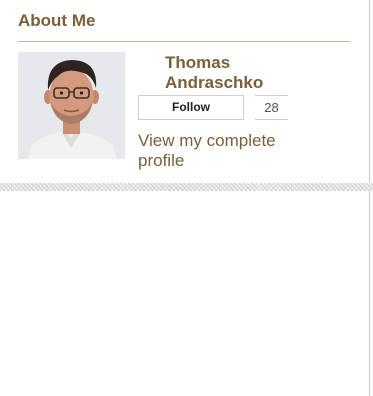 Image resolution: width=373 pixels, height=396 pixels. What do you see at coordinates (186, 187) in the screenshot?
I see `section-divider` at bounding box center [186, 187].